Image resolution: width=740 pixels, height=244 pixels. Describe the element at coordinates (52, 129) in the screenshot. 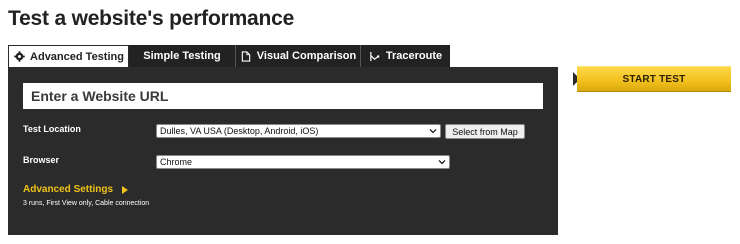

I see `test-location-label: Test Location` at that location.